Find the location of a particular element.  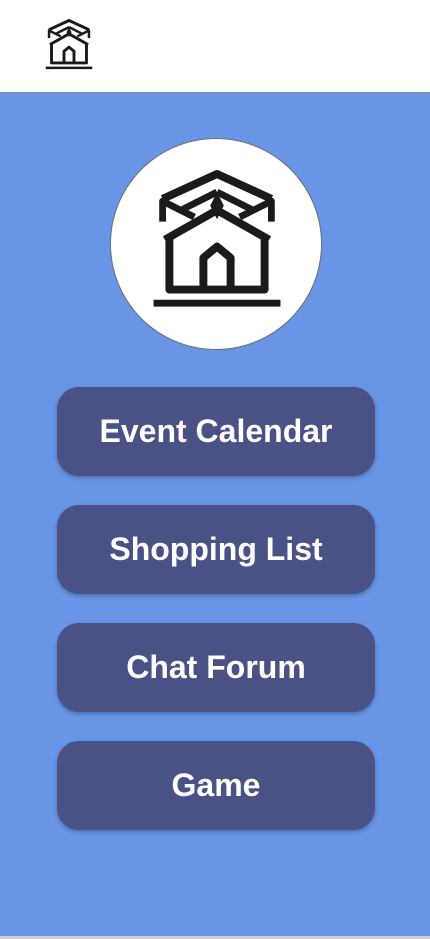

home-crown-logo-icon is located at coordinates (217, 238).